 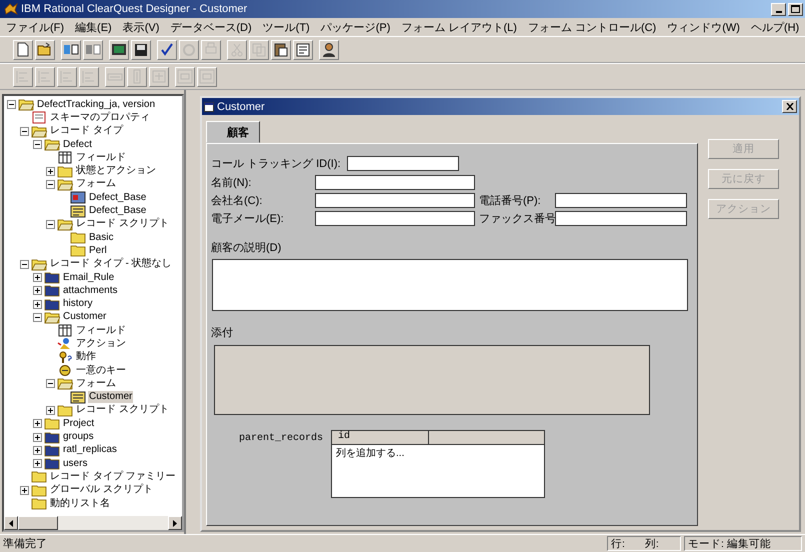 What do you see at coordinates (35, 27) in the screenshot?
I see `menu-item: ファイル(F)` at bounding box center [35, 27].